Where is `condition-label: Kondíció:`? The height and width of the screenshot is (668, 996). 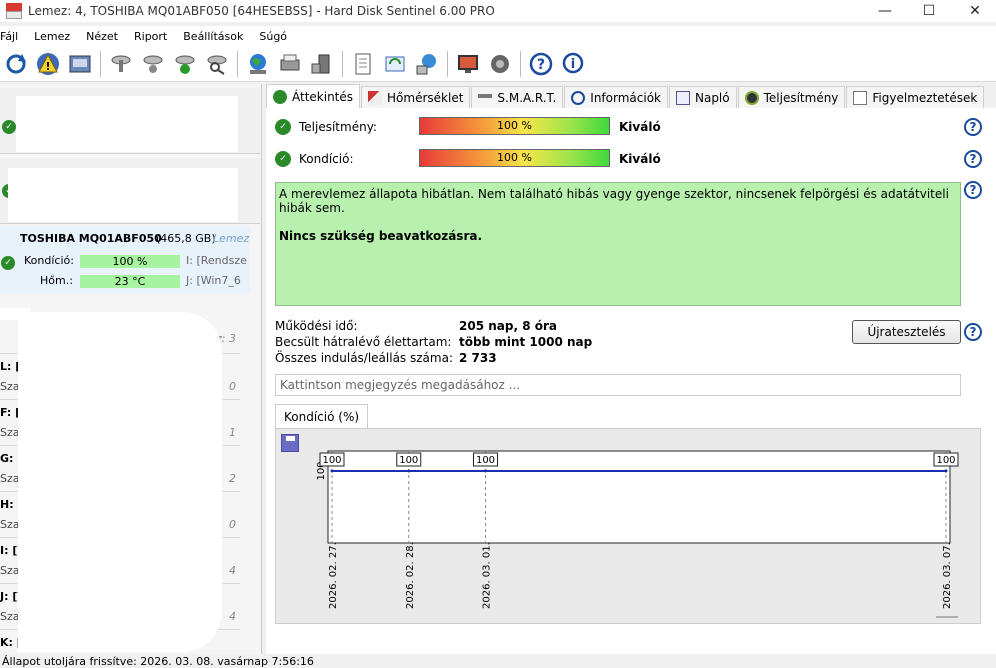 condition-label: Kondíció: is located at coordinates (326, 159).